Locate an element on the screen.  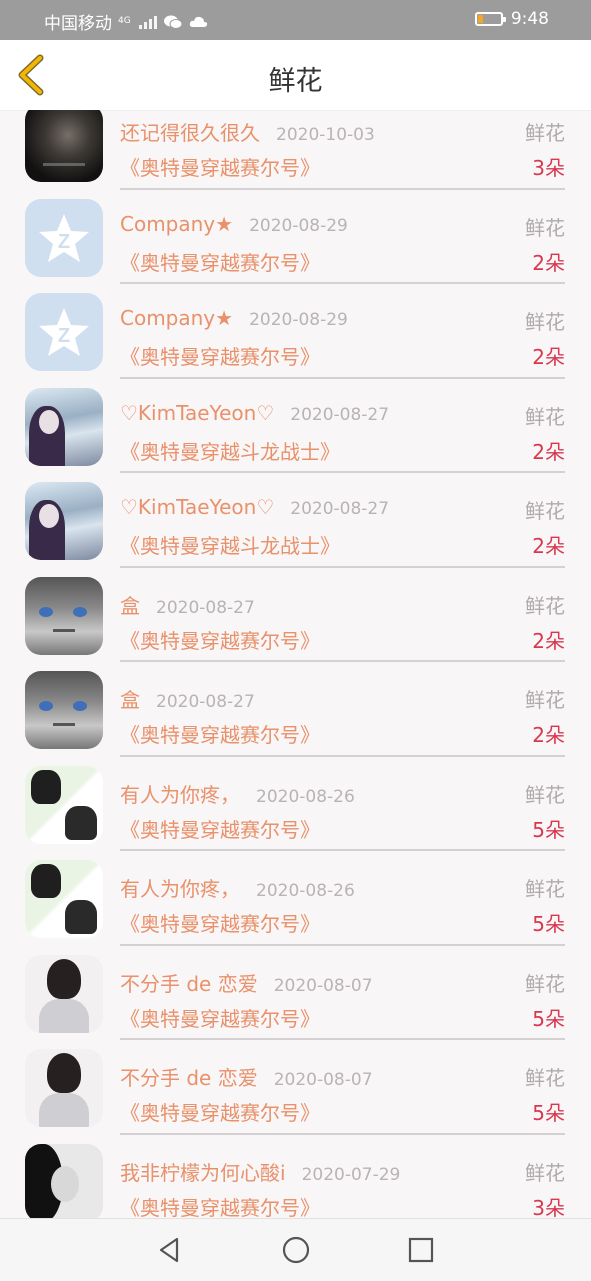
list-item: 还记得很久很久 2020-10-03 鲜花 《奥特曼穿越赛尔号》 3朵 is located at coordinates (295, 150).